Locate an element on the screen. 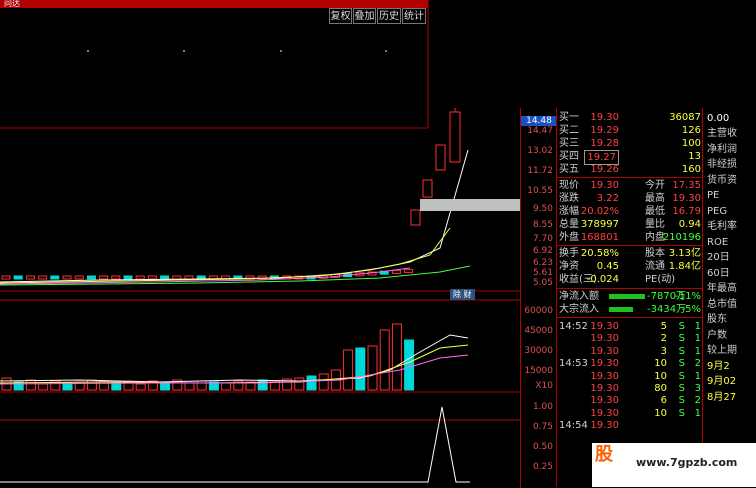 Image resolution: width=756 pixels, height=488 pixels. volume-tick: 30000 is located at coordinates (538, 351).